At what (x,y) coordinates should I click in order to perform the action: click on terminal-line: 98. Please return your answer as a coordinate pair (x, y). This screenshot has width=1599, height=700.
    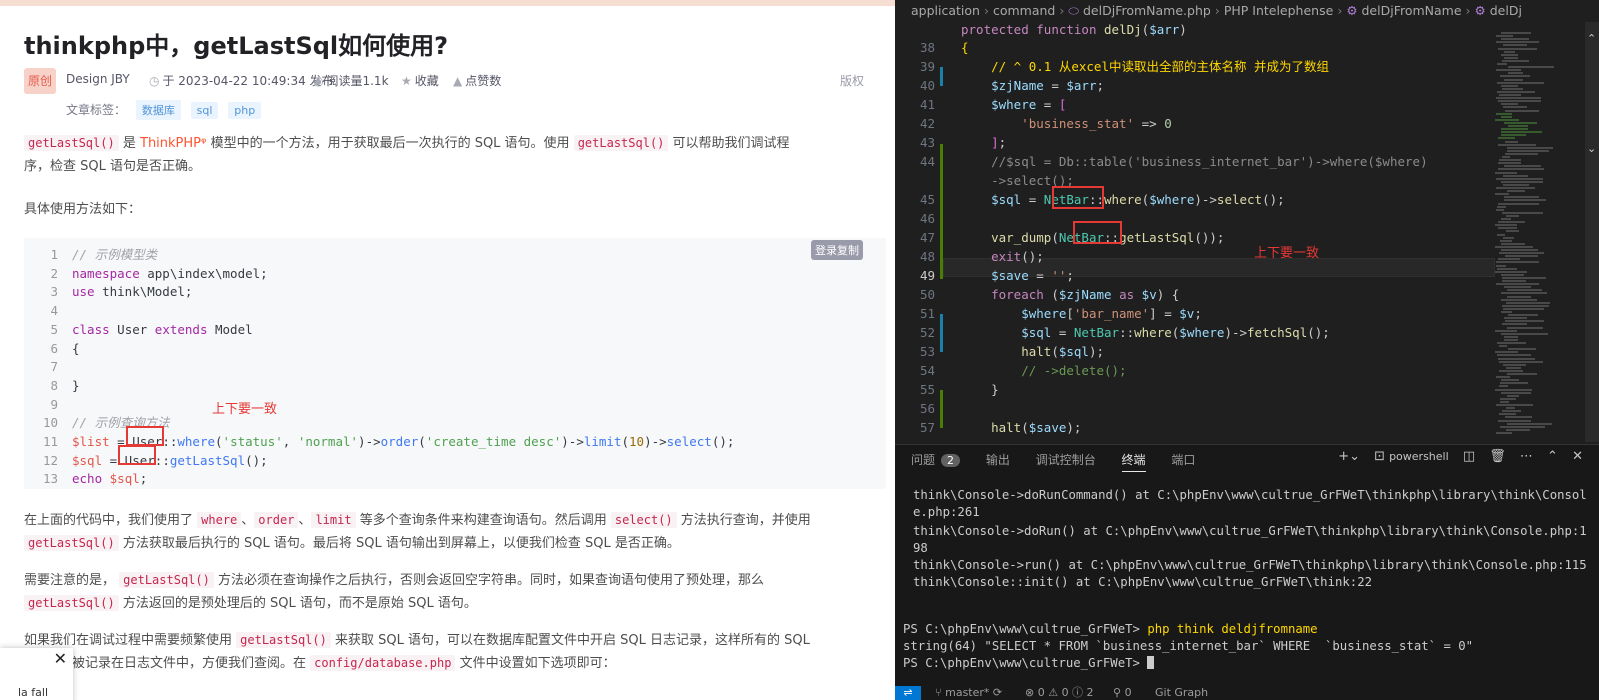
    Looking at the image, I should click on (920, 548).